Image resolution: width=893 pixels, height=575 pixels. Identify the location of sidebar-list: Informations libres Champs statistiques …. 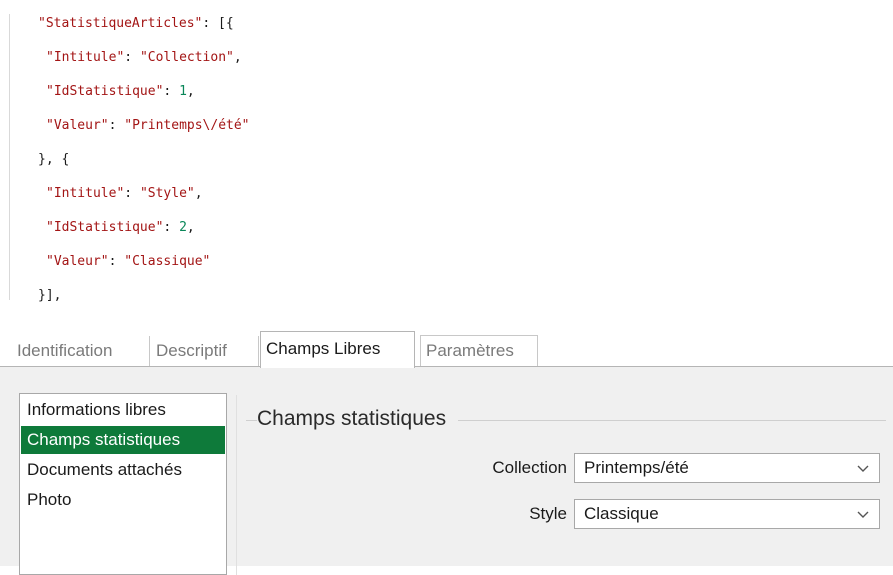
(123, 484).